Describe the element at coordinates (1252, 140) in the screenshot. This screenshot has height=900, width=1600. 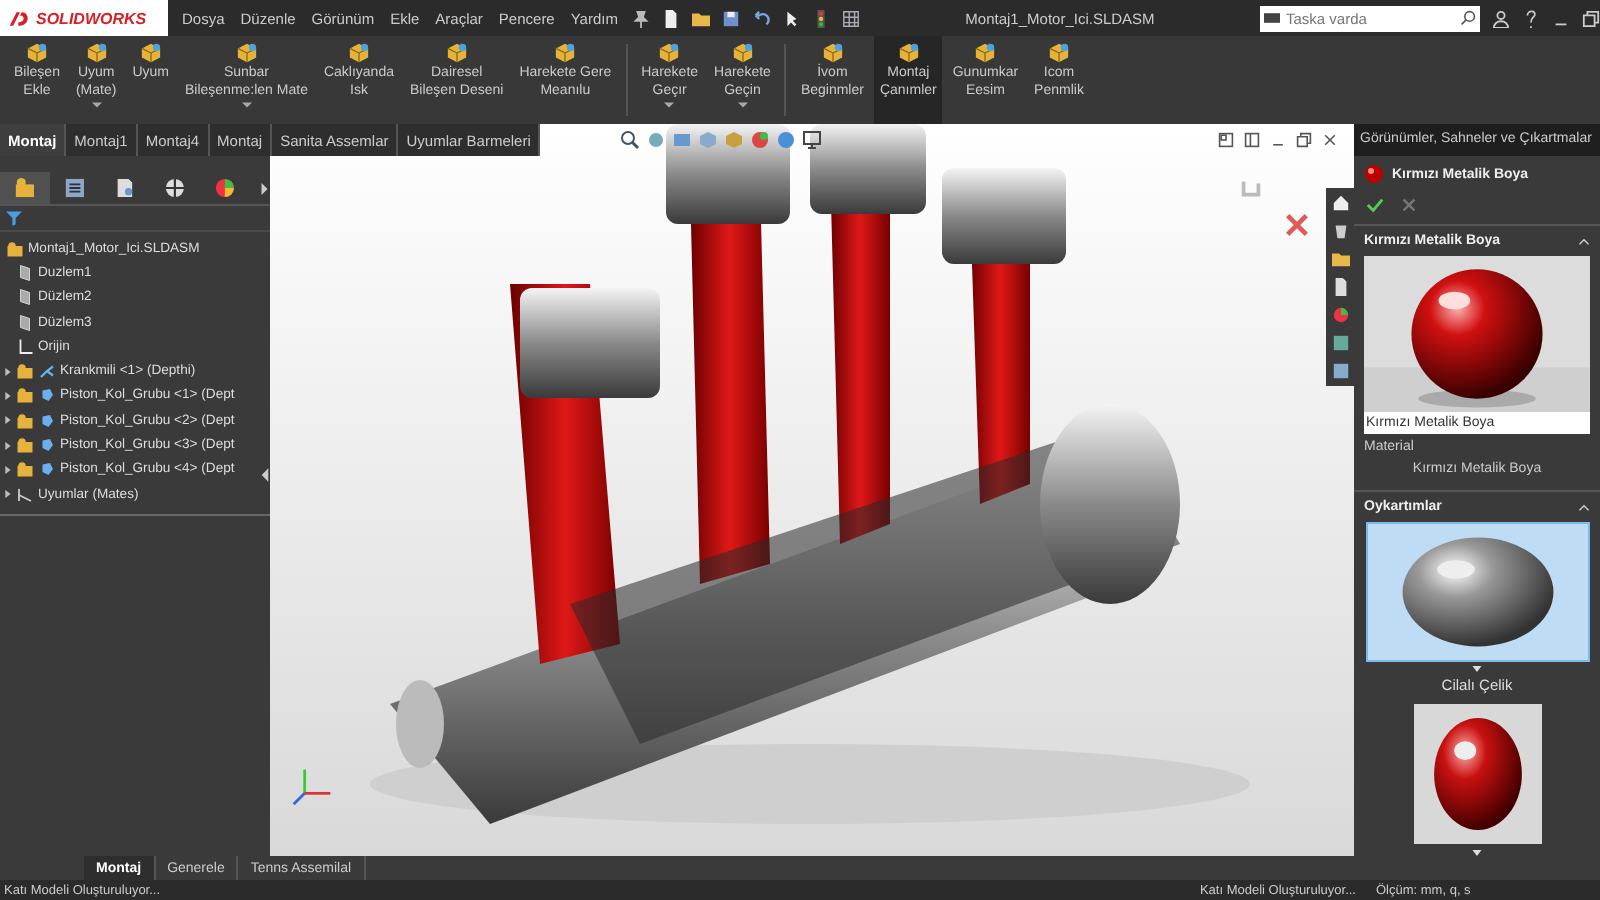
I see `split-icon` at that location.